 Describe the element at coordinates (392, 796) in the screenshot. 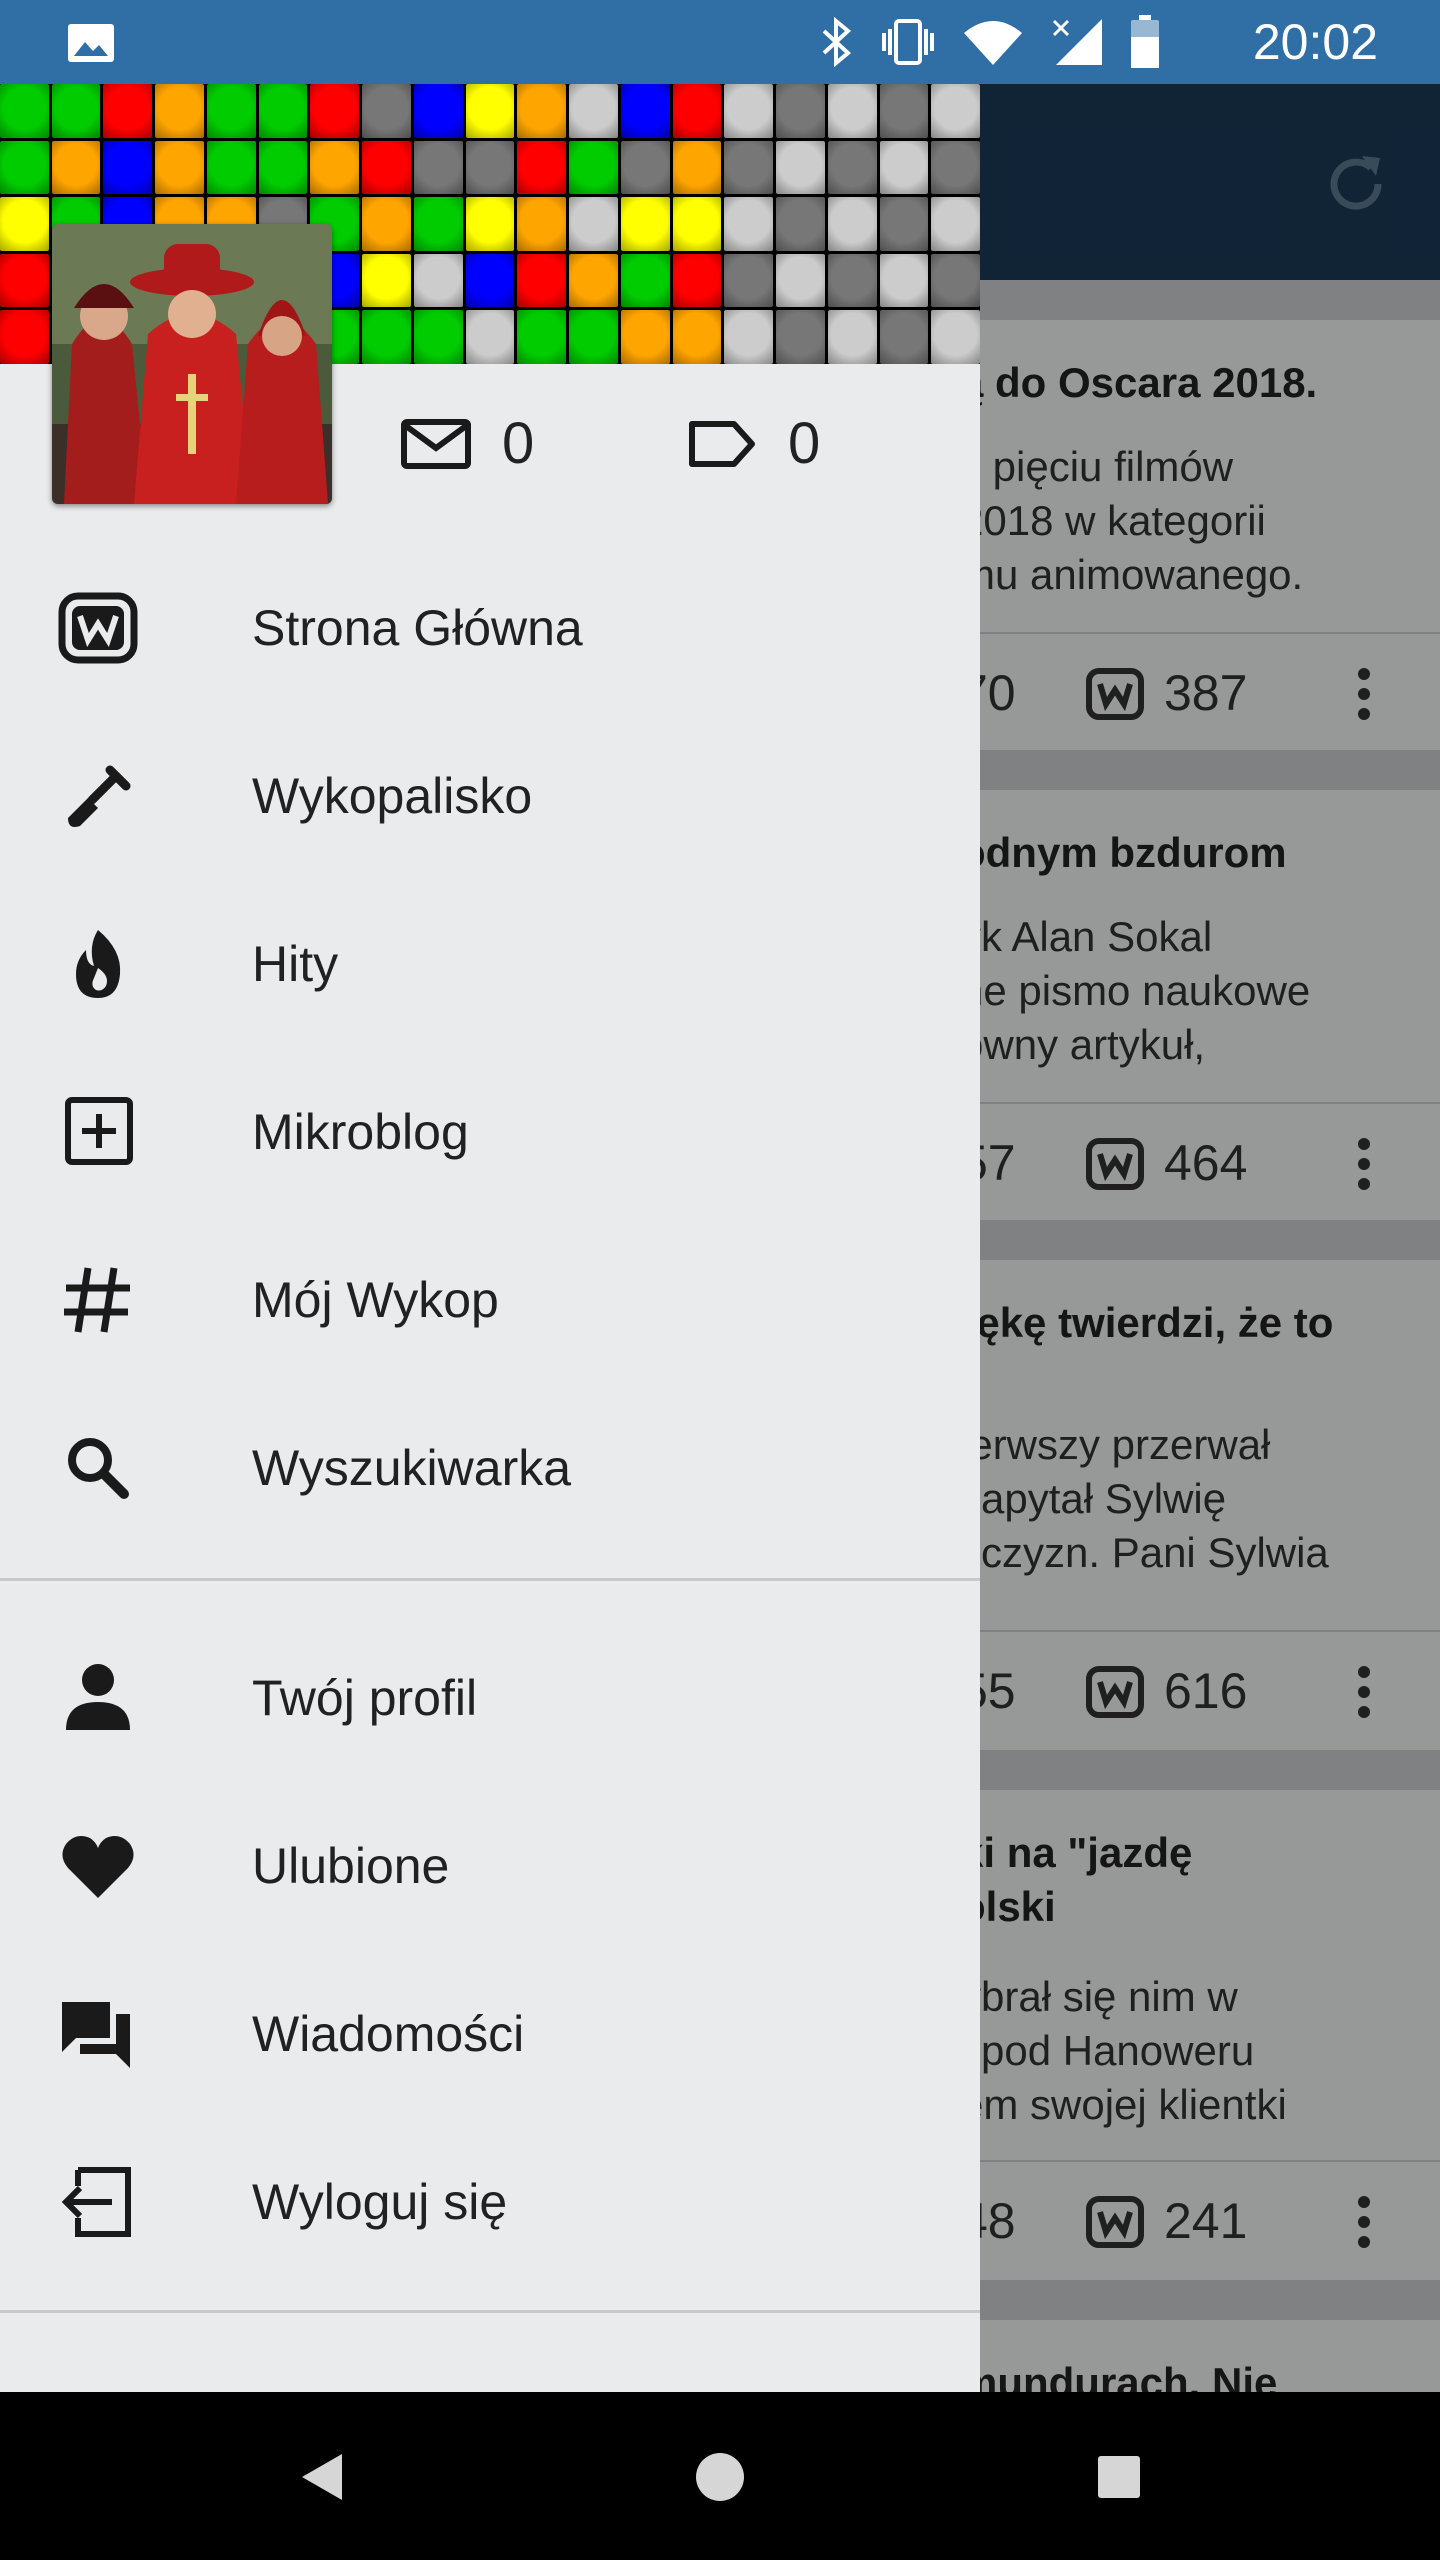

I see `menu-item-label: Wykopalisko` at that location.